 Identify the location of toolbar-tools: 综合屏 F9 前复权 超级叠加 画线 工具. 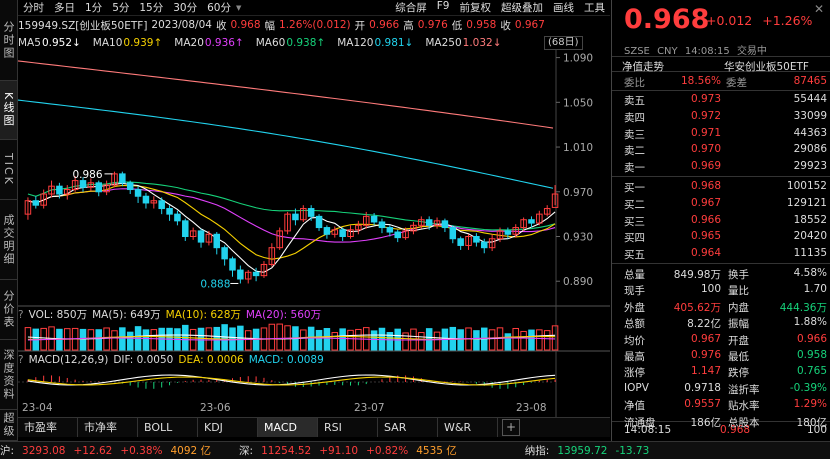
(500, 7).